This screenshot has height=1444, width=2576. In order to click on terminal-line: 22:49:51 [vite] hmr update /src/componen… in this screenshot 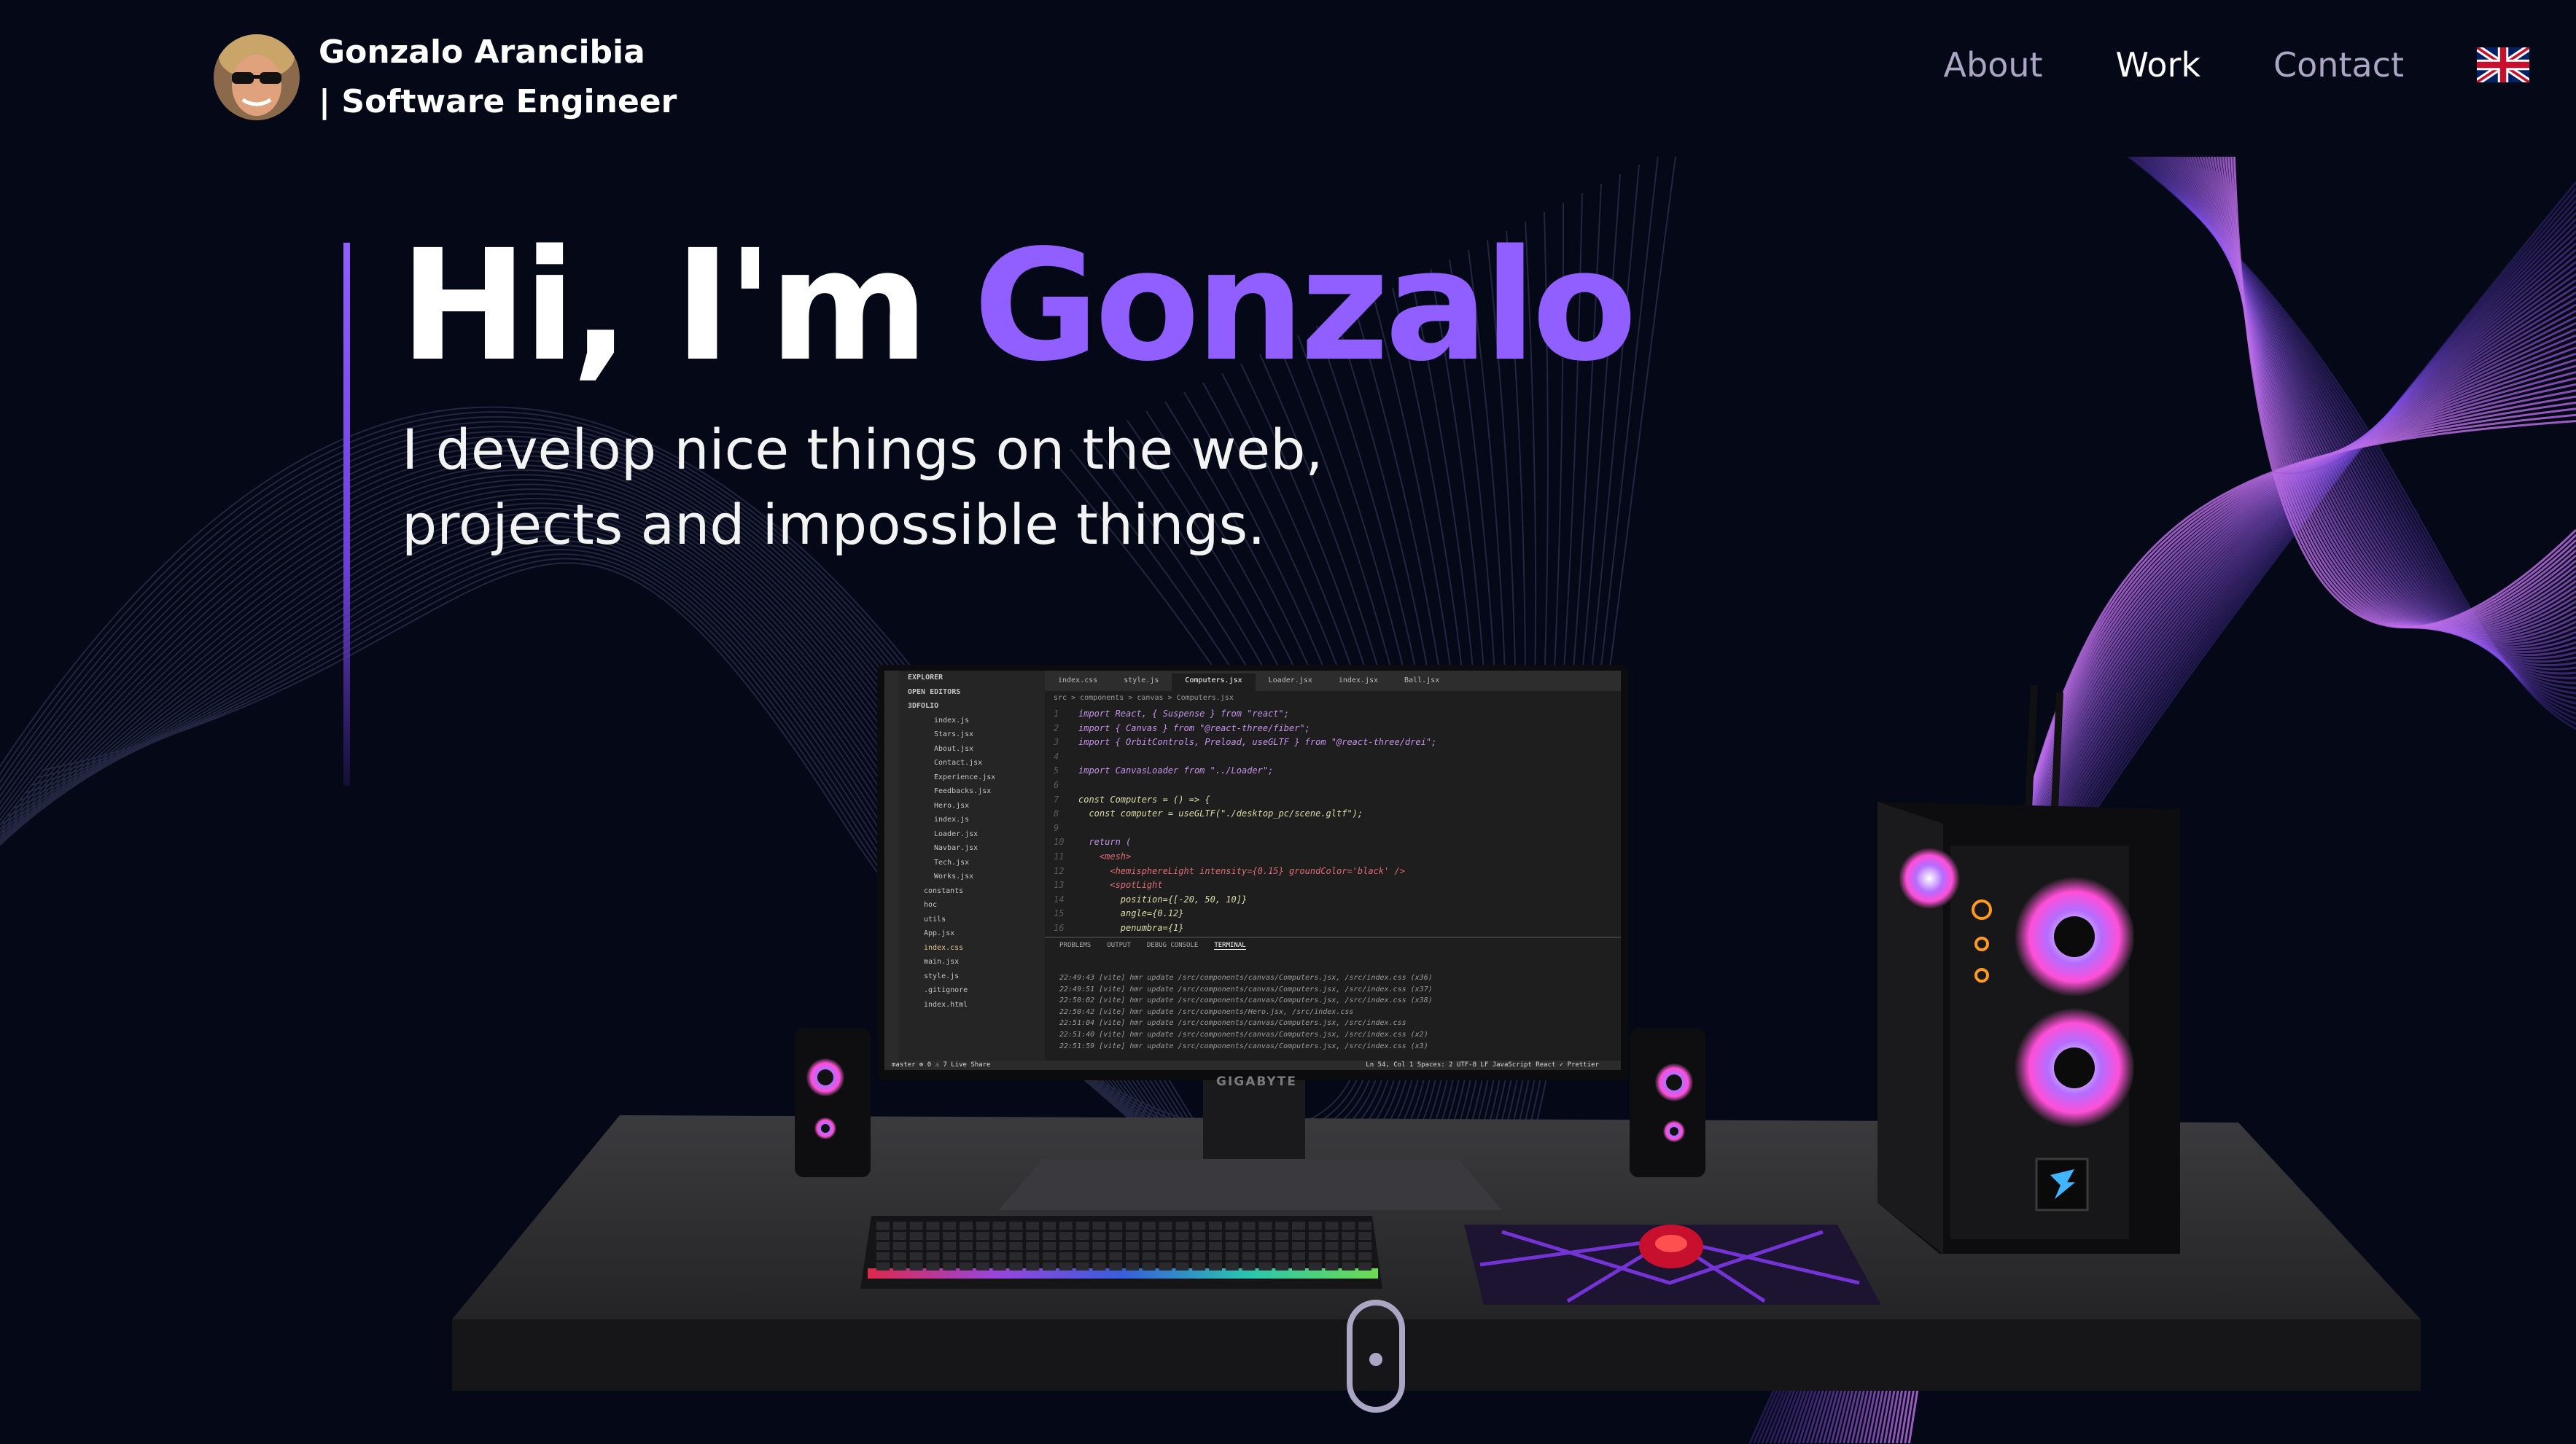, I will do `click(1246, 989)`.